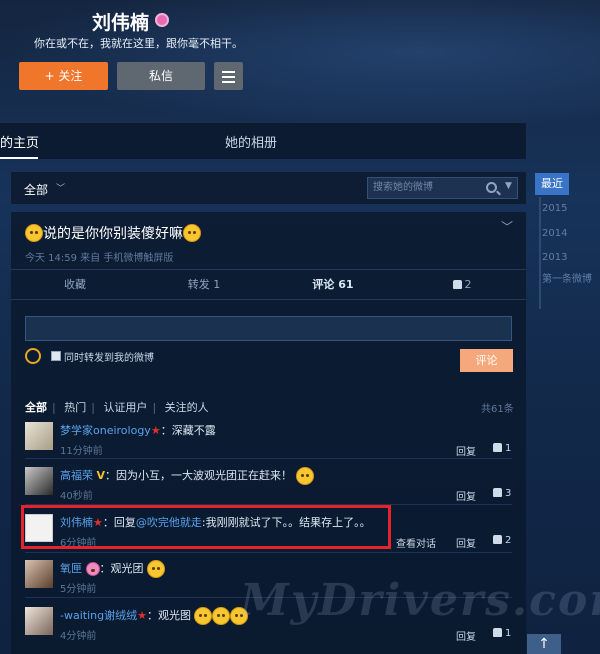 This screenshot has height=654, width=600. I want to click on post-text: 说的是你你别装傻好嘛, so click(113, 234).